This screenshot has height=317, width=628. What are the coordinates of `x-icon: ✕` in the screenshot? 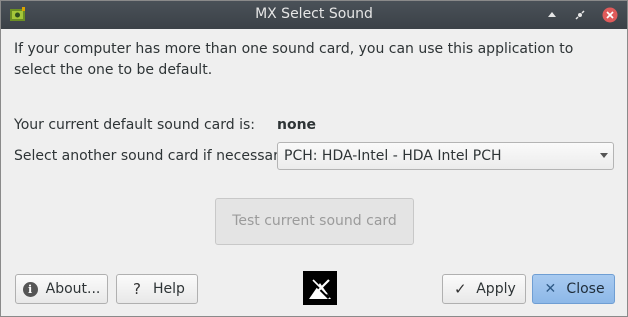 It's located at (550, 289).